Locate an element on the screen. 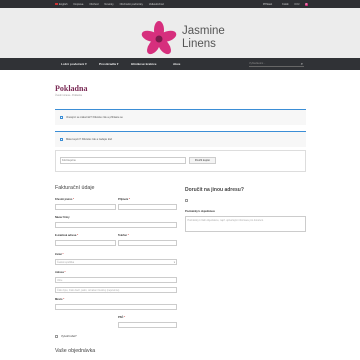 This screenshot has width=360, height=360. nav-item-label: Hliníkové krabice is located at coordinates (144, 64).